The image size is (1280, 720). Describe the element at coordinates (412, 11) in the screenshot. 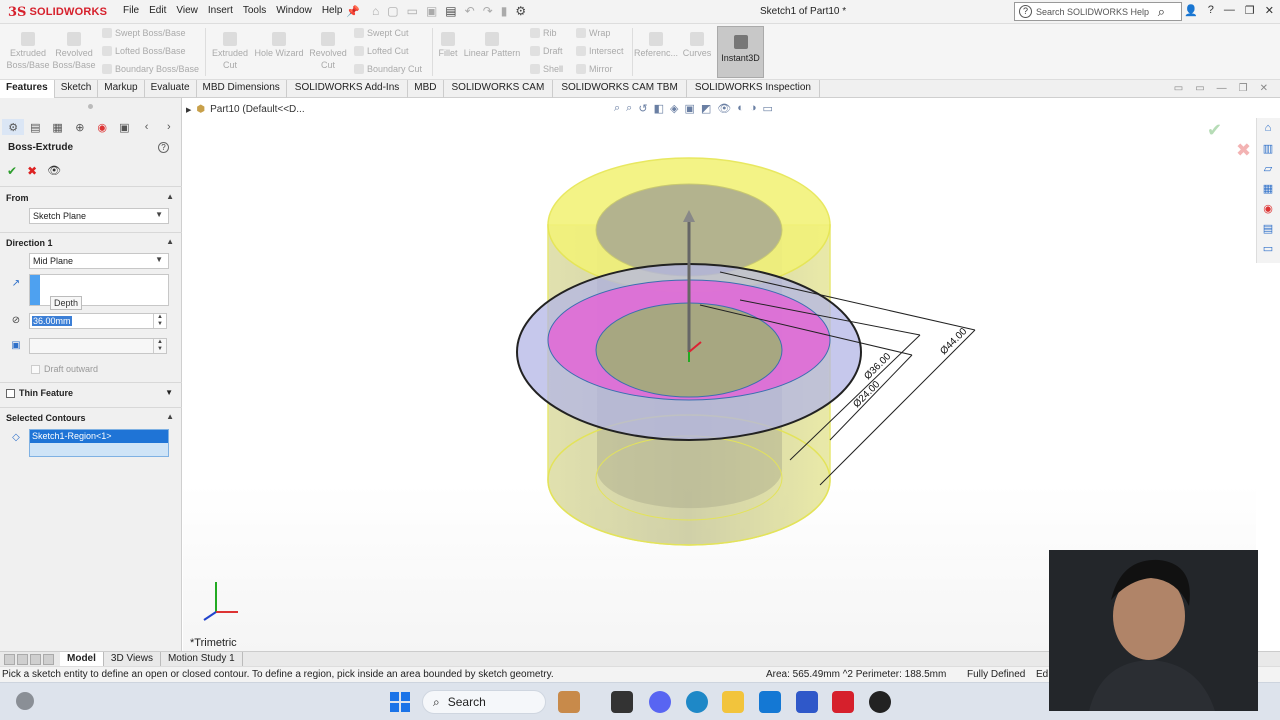

I see `open-icon: ▭` at that location.